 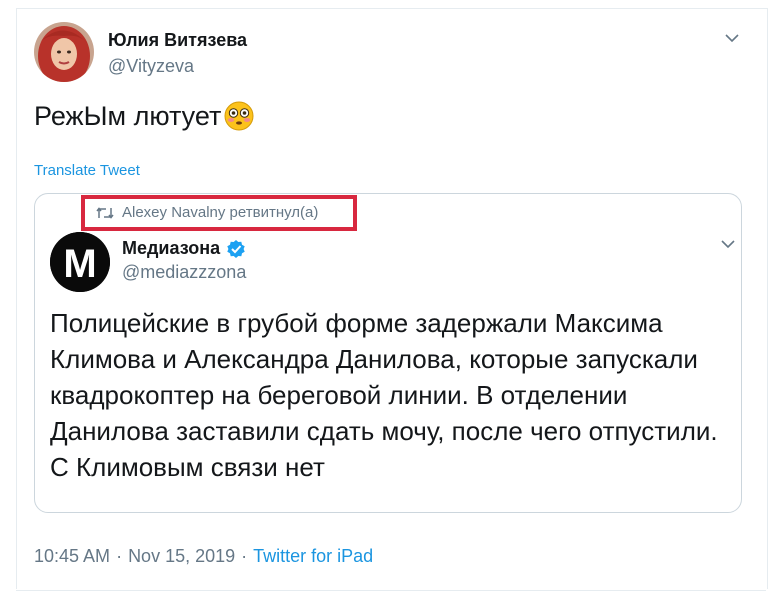 What do you see at coordinates (181, 556) in the screenshot?
I see `timestamp-date: Nov 15, 2019` at bounding box center [181, 556].